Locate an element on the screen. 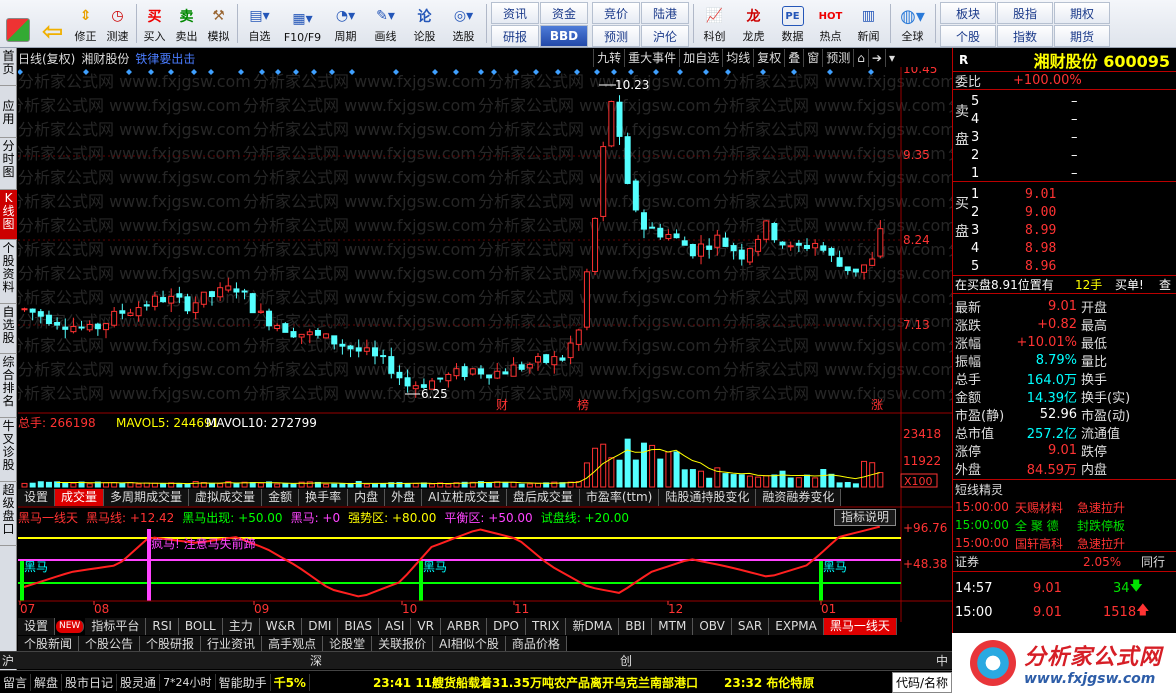 The image size is (1176, 693). menu-grid-button is located at coordinates (18, 23).